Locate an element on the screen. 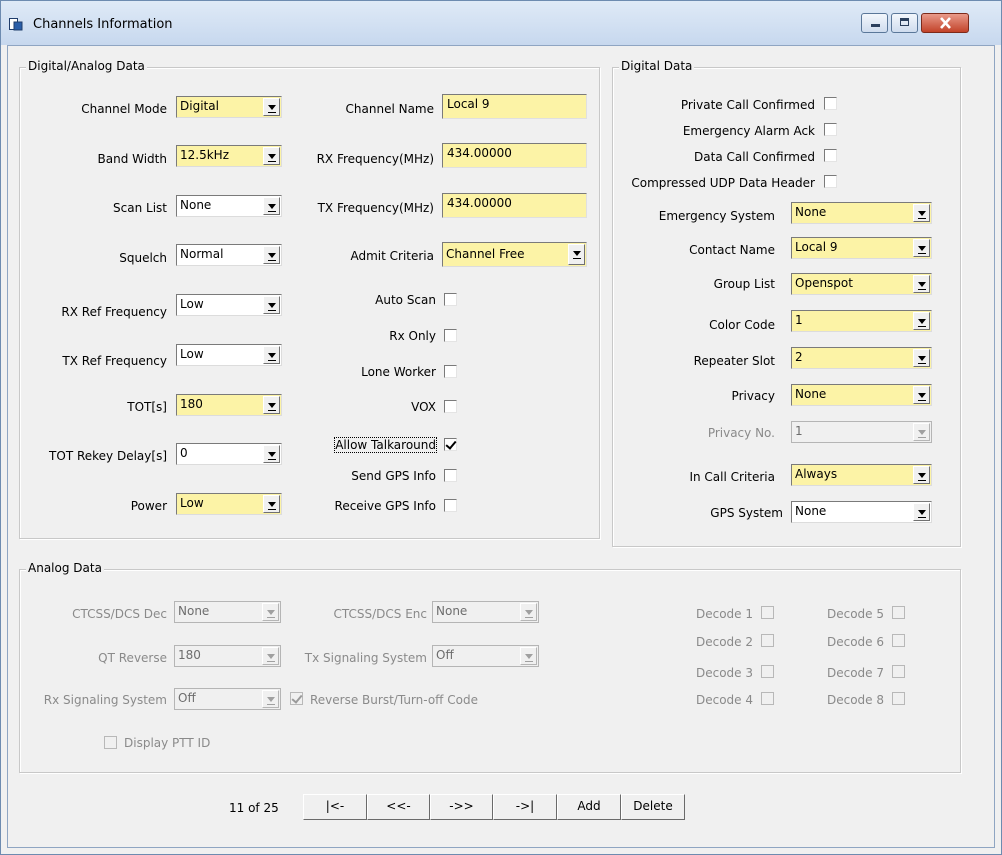  tx-signaling-system-label: Tx Signaling System is located at coordinates (365, 658).